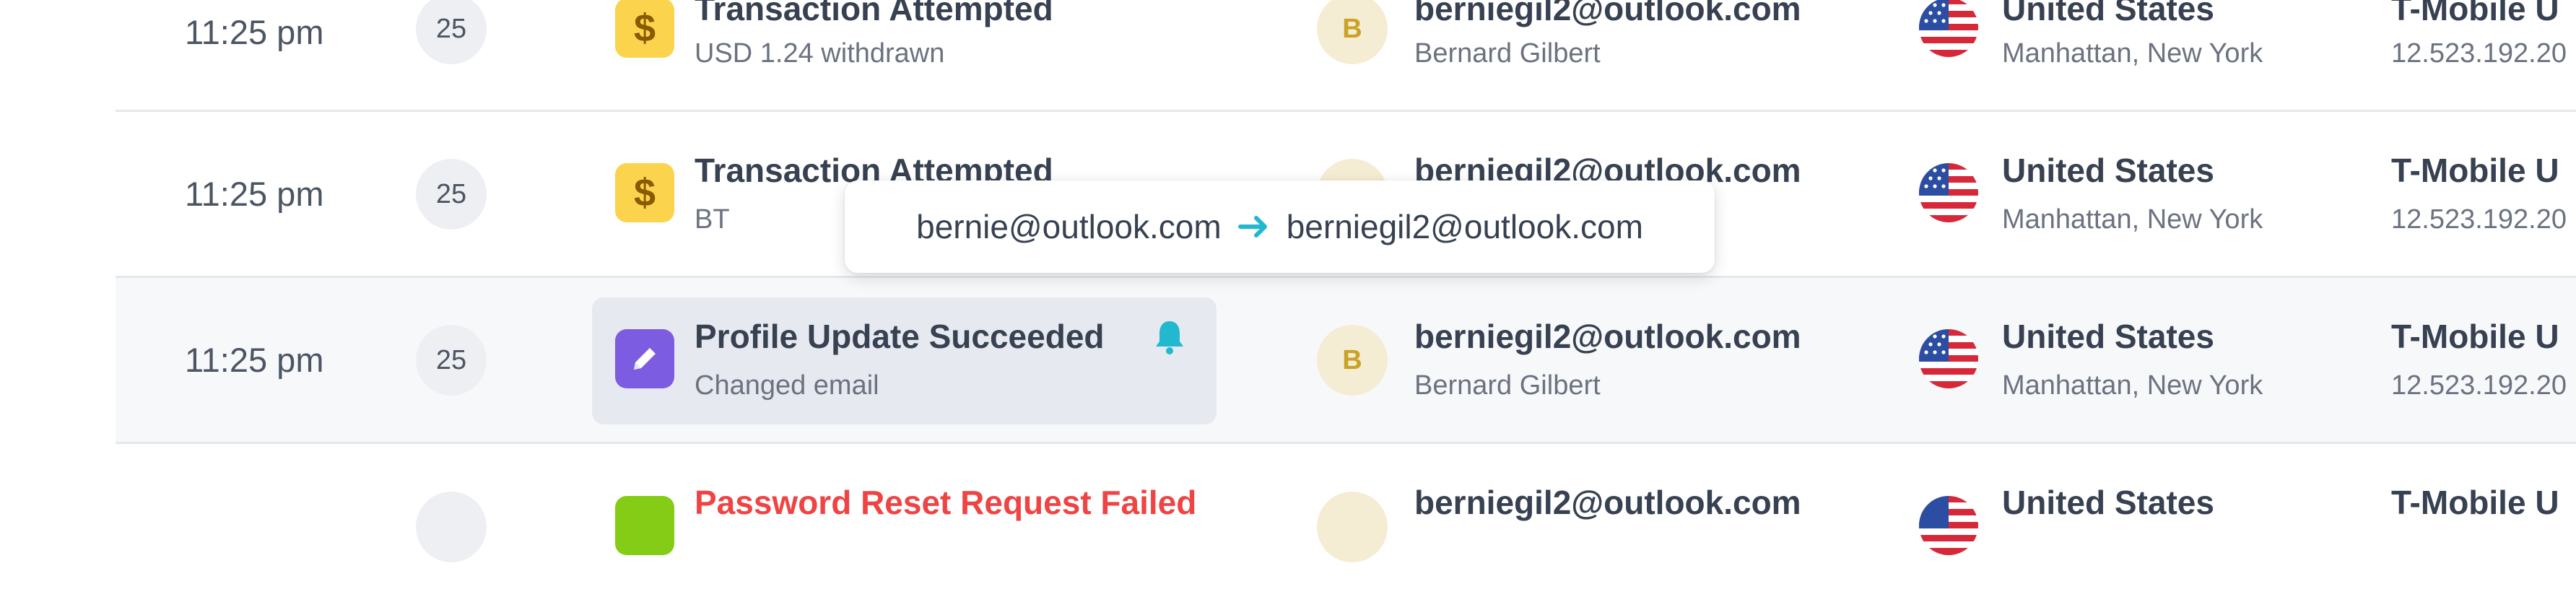 The image size is (2576, 610). Describe the element at coordinates (712, 220) in the screenshot. I see `event-detail: BT` at that location.